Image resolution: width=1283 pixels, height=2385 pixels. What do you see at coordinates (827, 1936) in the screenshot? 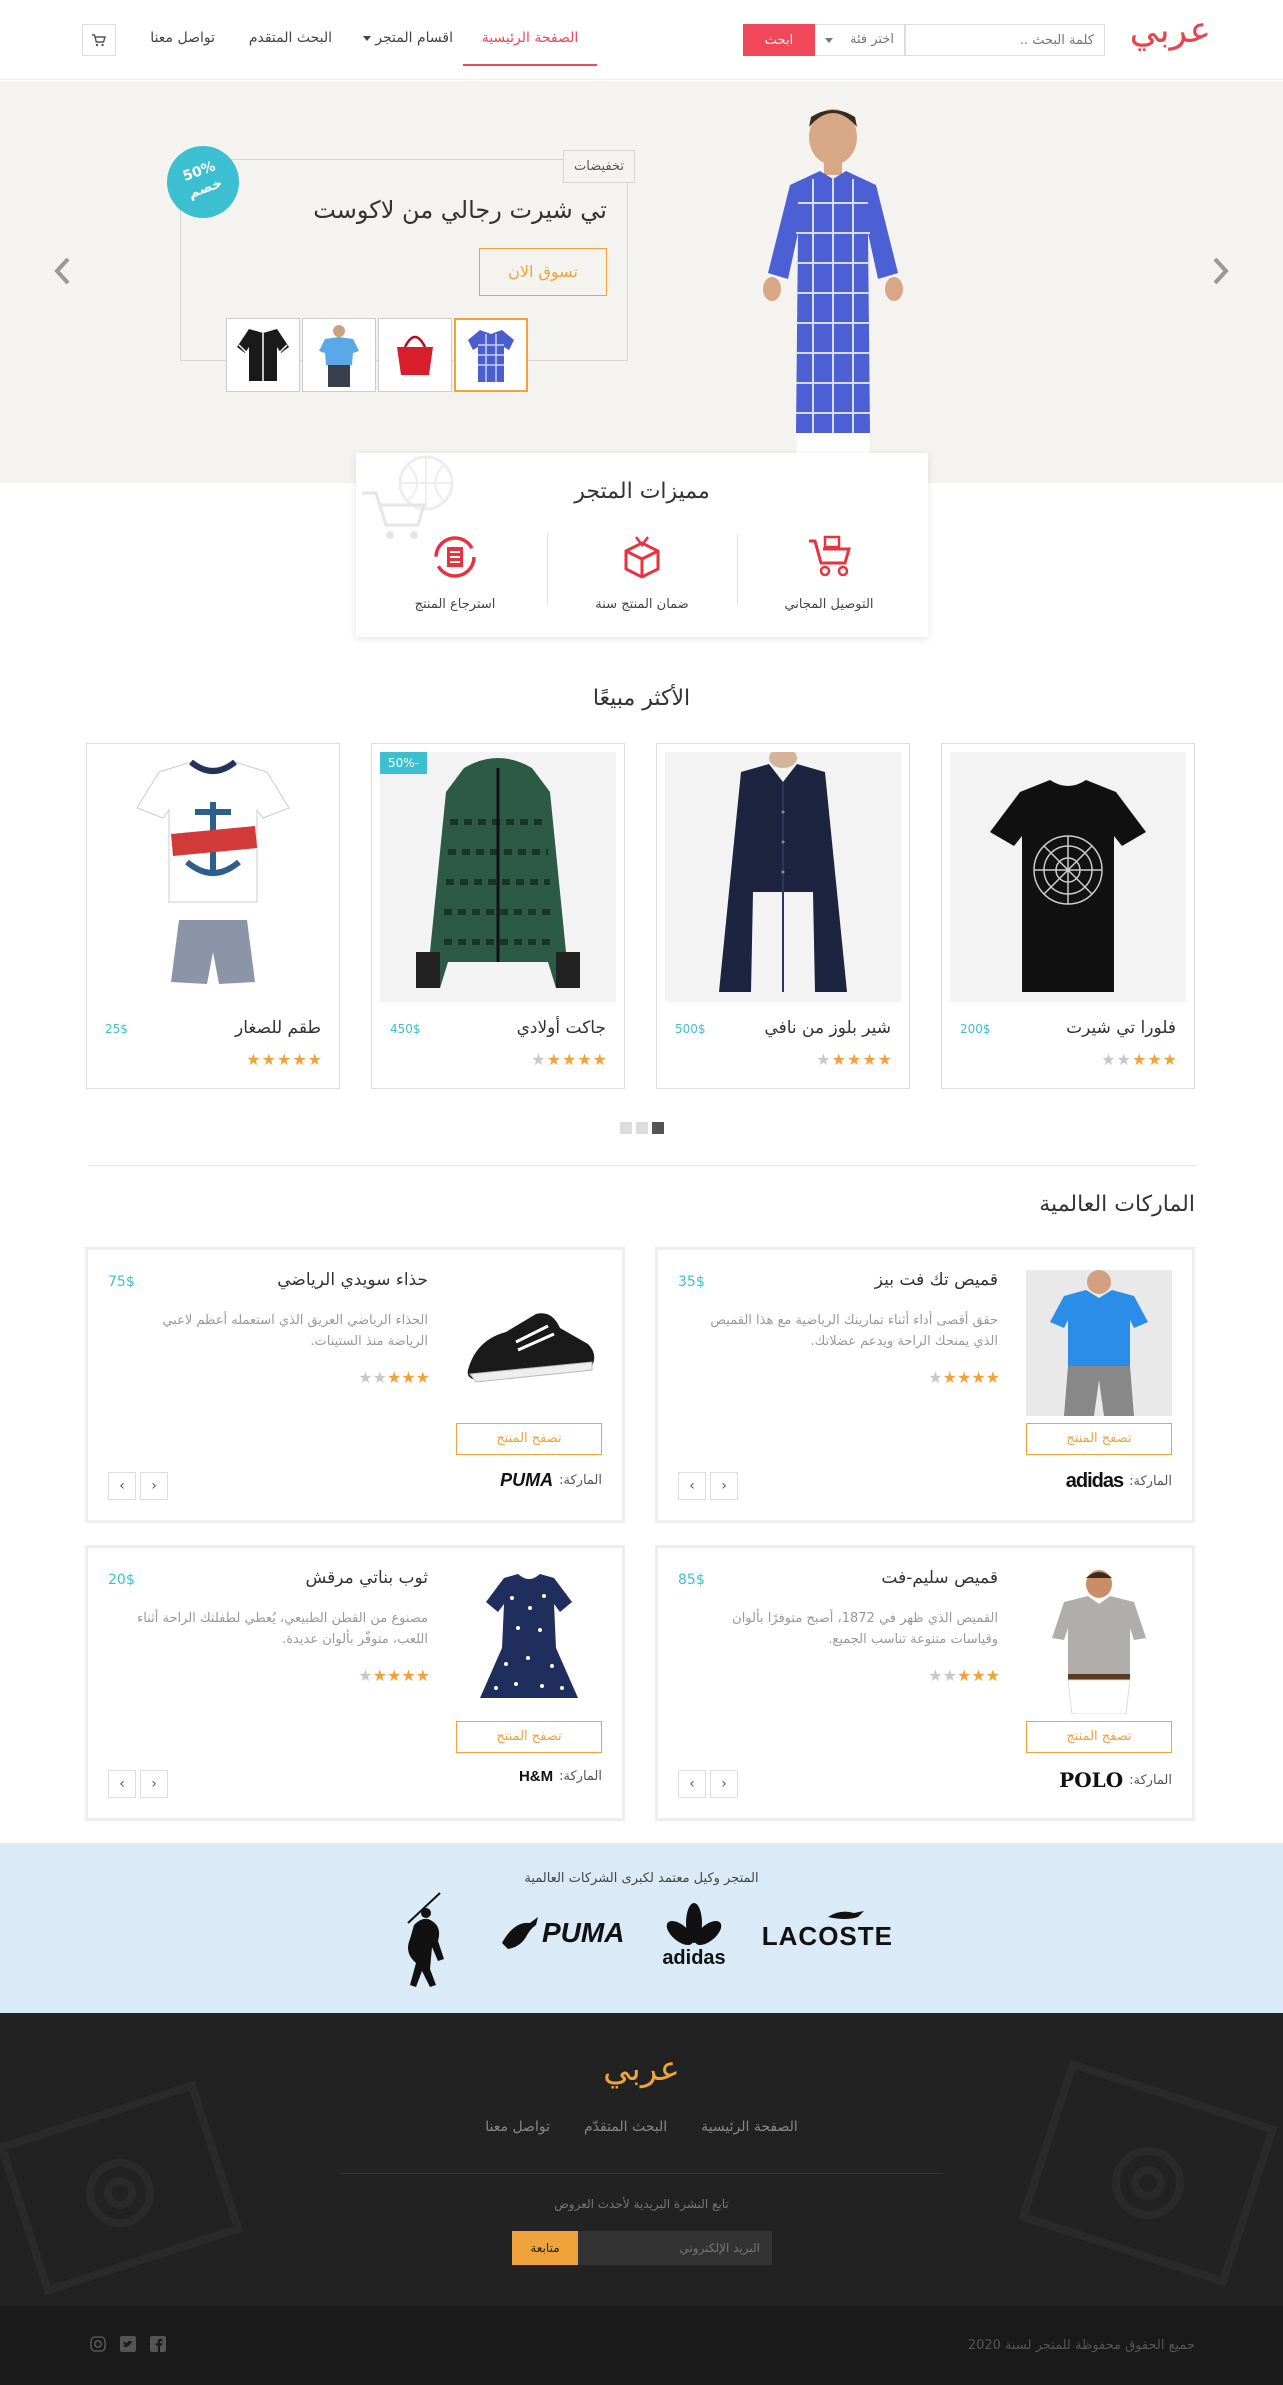
I see `partner-logo-lacoste: LACOSTE` at bounding box center [827, 1936].